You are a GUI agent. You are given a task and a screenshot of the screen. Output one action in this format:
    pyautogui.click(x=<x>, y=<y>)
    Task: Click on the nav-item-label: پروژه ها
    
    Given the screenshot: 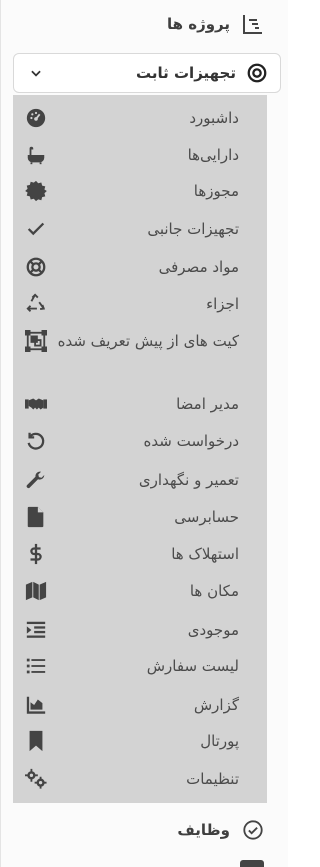 What is the action you would take?
    pyautogui.click(x=198, y=24)
    